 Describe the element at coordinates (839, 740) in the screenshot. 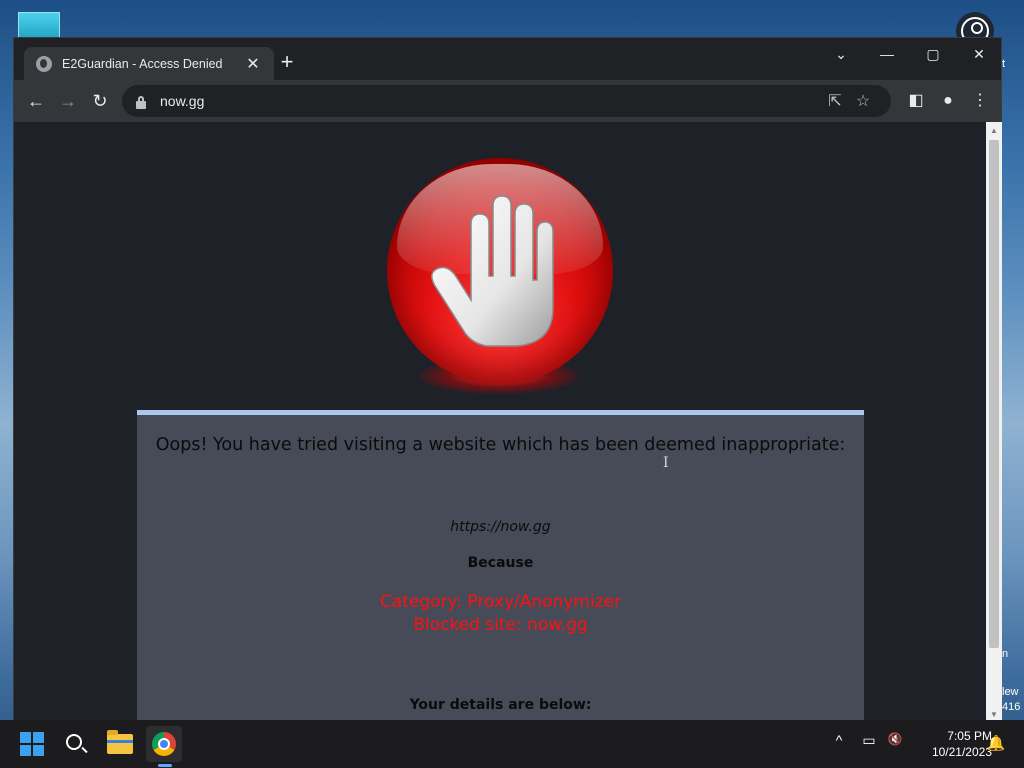

I see `show-hidden-icons-chevron: ^` at that location.